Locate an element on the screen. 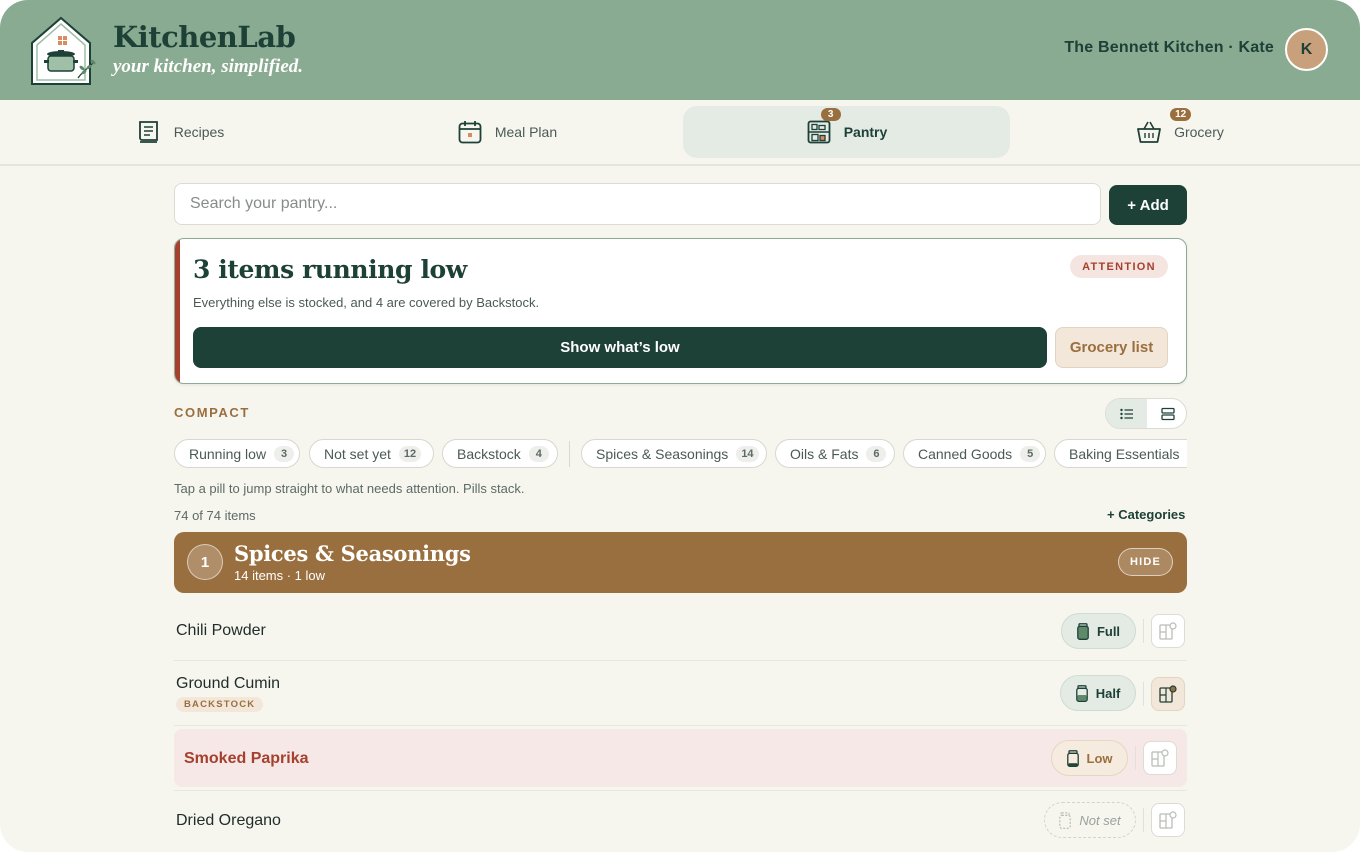 The height and width of the screenshot is (852, 1360). alert-accent-bar is located at coordinates (177, 311).